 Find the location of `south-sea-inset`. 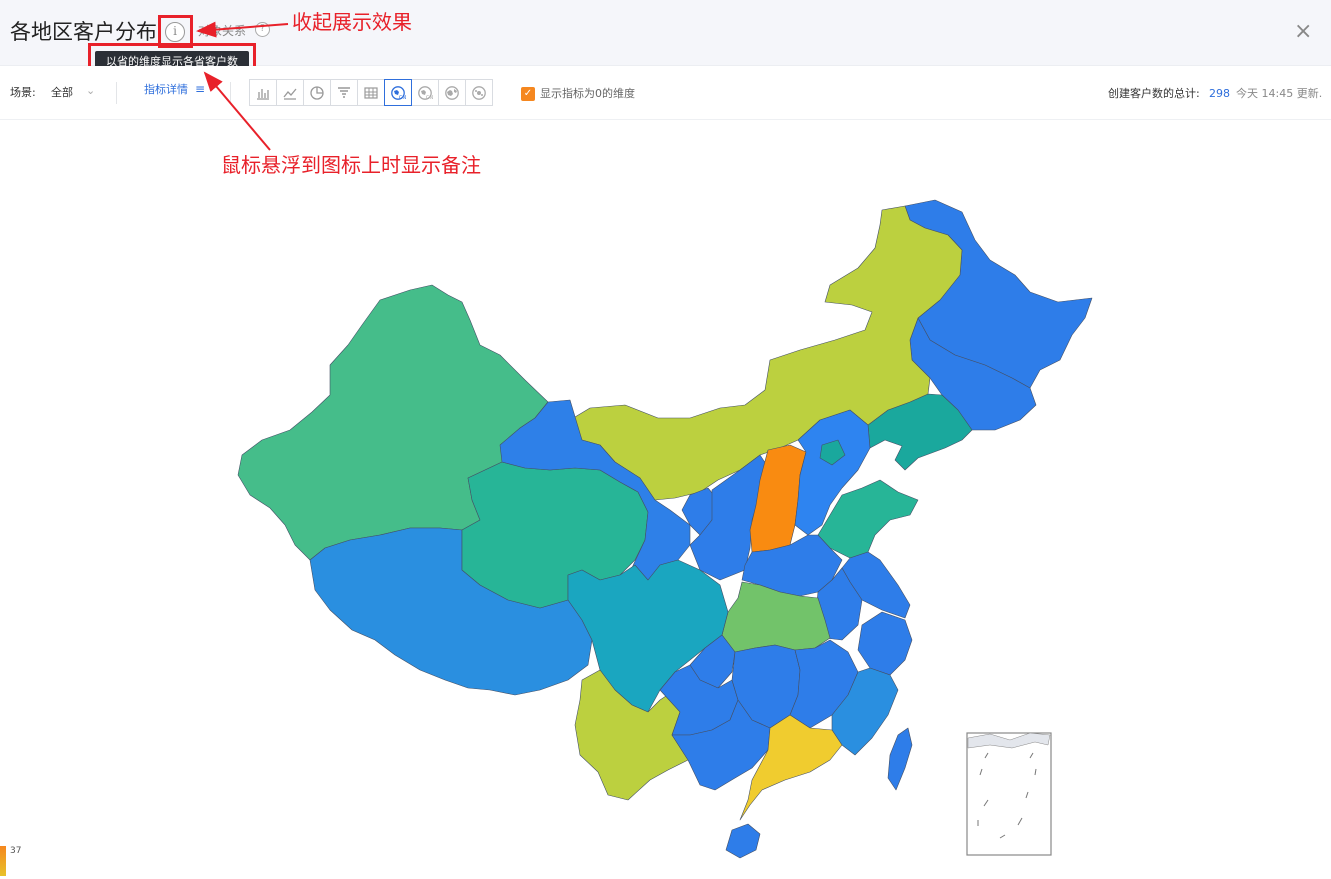

south-sea-inset is located at coordinates (1009, 794).